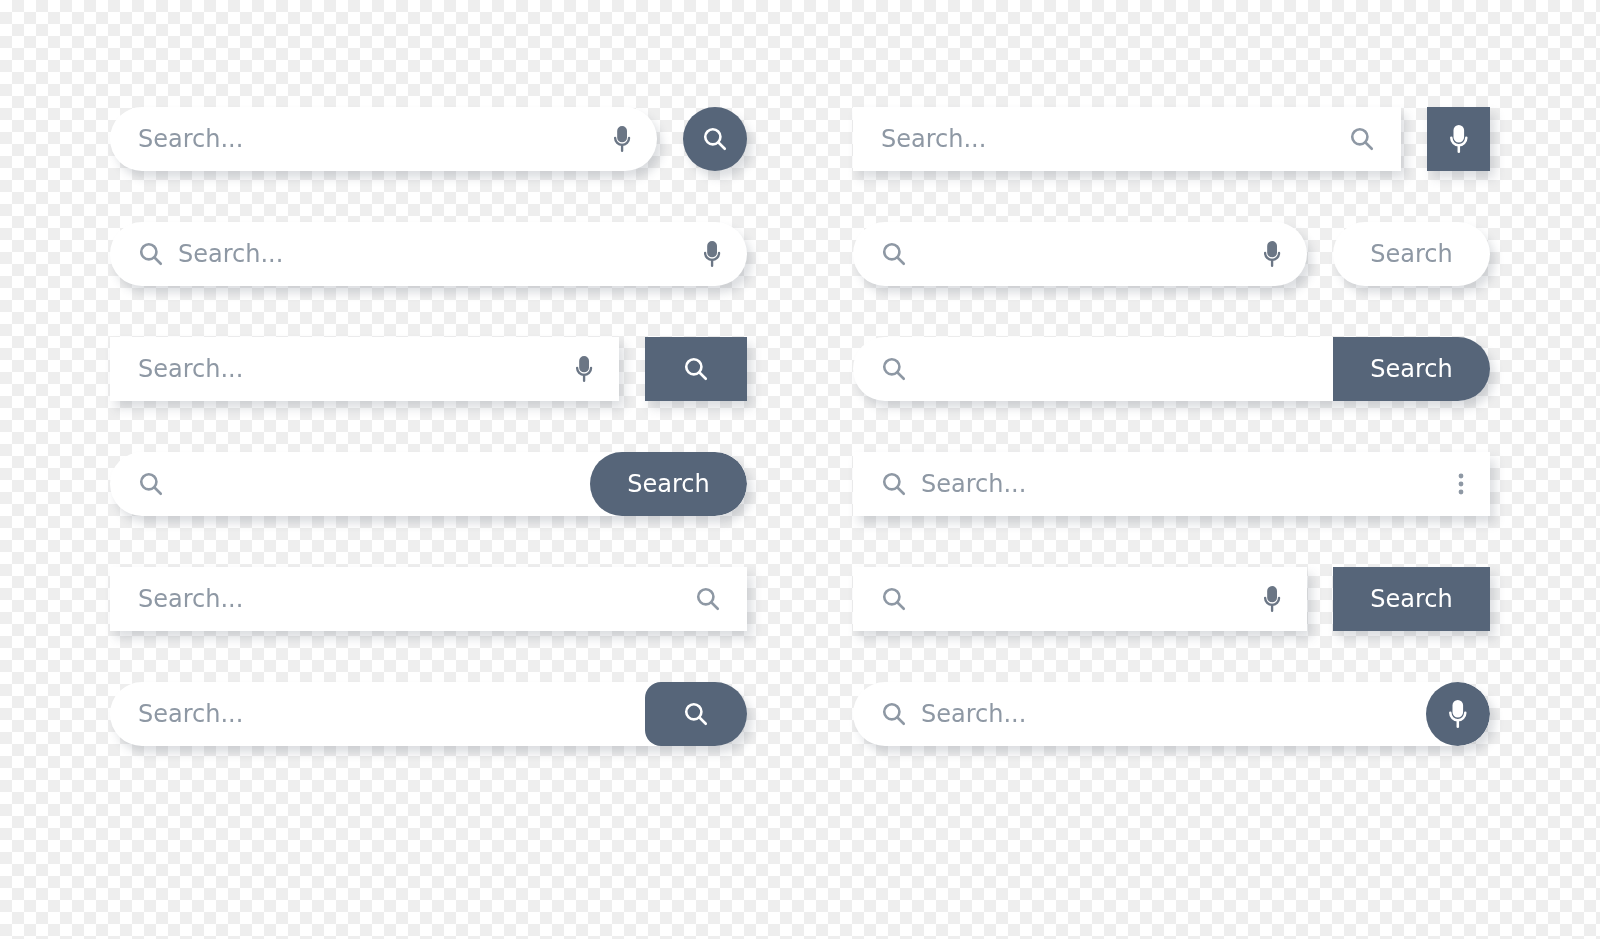 The height and width of the screenshot is (939, 1600). What do you see at coordinates (1461, 484) in the screenshot?
I see `more-options-icon` at bounding box center [1461, 484].